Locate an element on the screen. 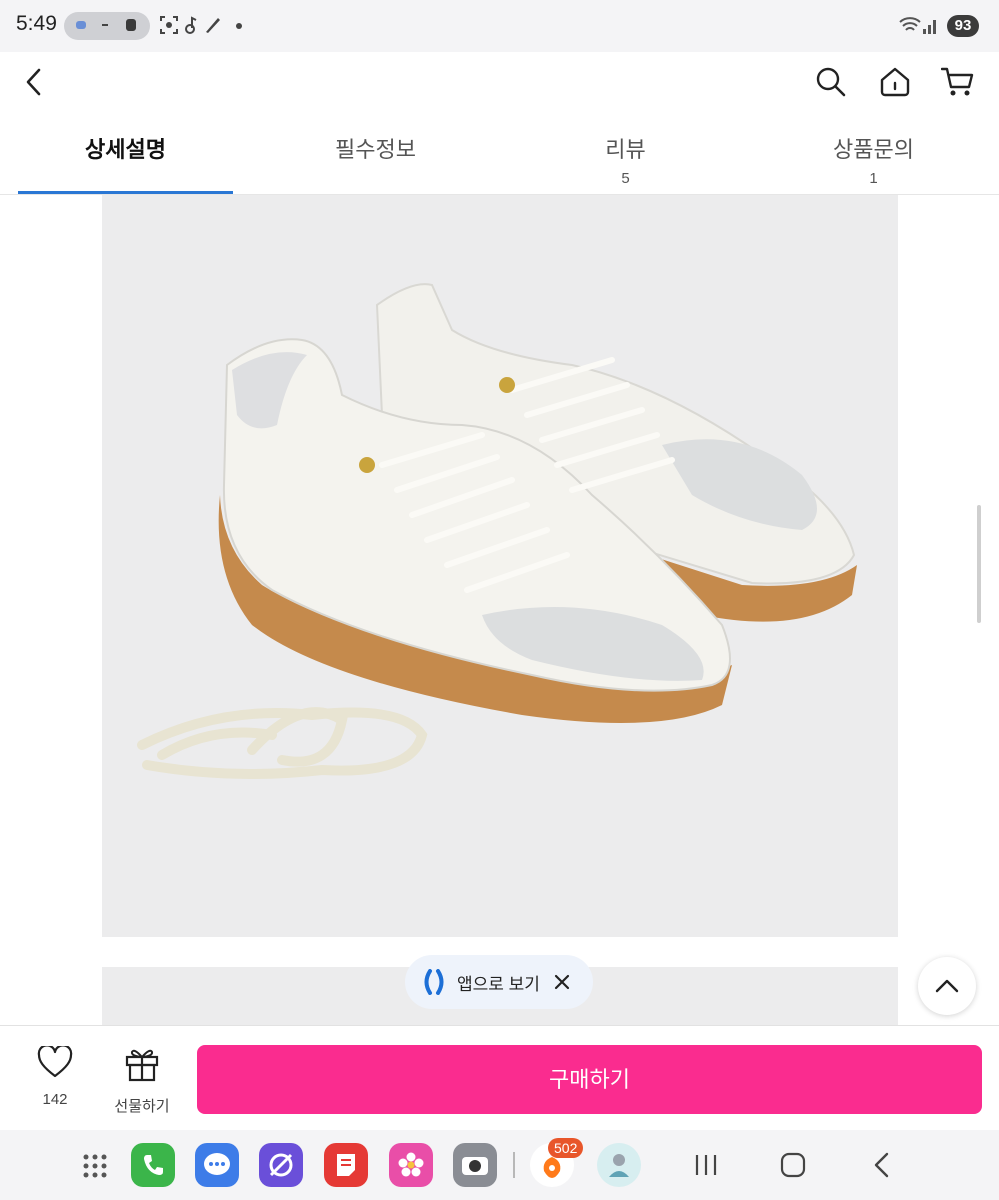 The image size is (999, 1200). gallery-app-icon is located at coordinates (411, 1165).